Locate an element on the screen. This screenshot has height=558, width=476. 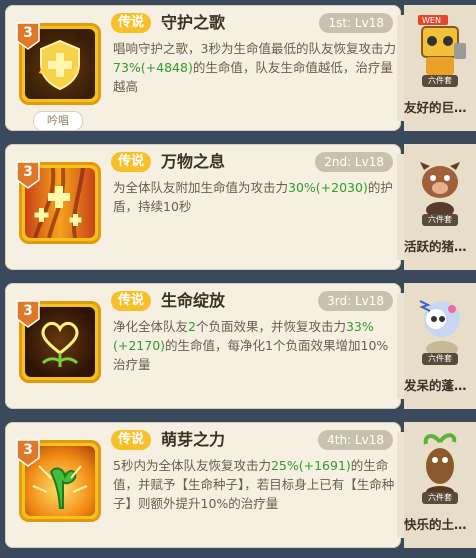
svg-text: WEN is located at coordinates (431, 20).